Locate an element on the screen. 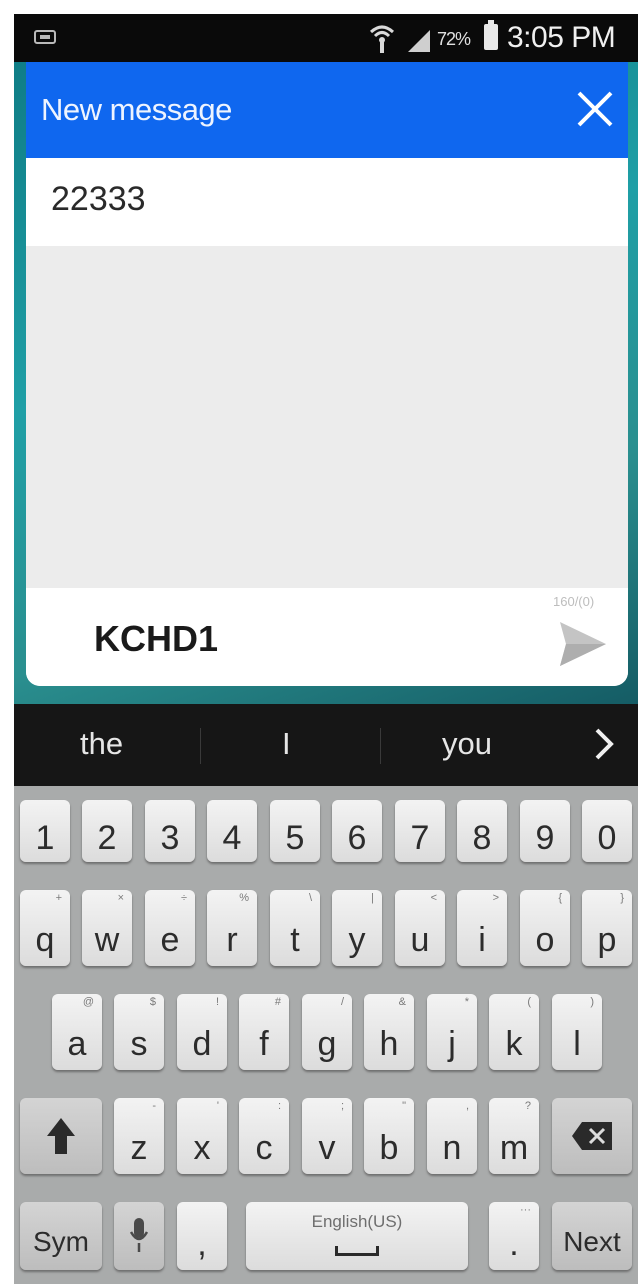  key-label: 3 is located at coordinates (170, 838).